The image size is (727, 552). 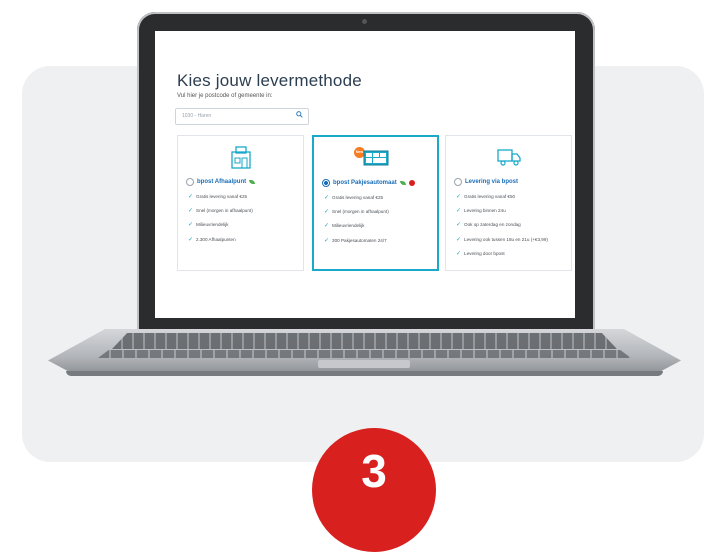 What do you see at coordinates (364, 373) in the screenshot?
I see `laptop-base-edge` at bounding box center [364, 373].